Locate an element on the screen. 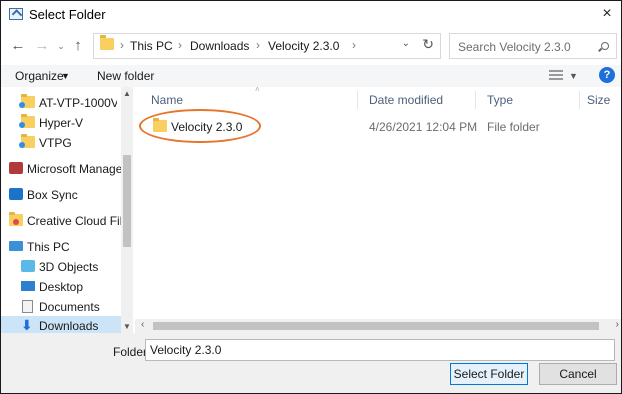 The width and height of the screenshot is (622, 394). search-icon is located at coordinates (605, 46).